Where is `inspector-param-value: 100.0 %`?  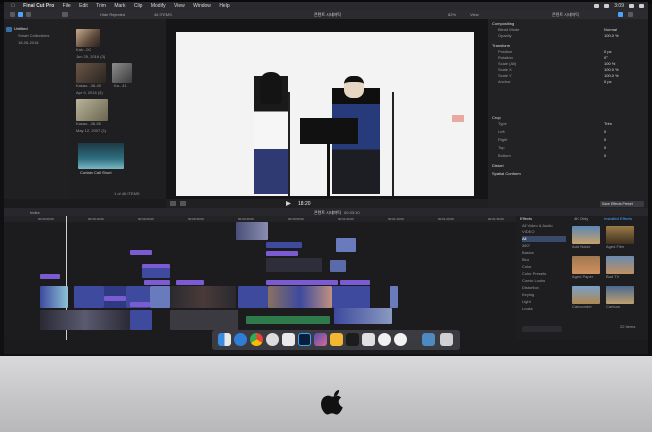
inspector-param-value: 100.0 % is located at coordinates (611, 36).